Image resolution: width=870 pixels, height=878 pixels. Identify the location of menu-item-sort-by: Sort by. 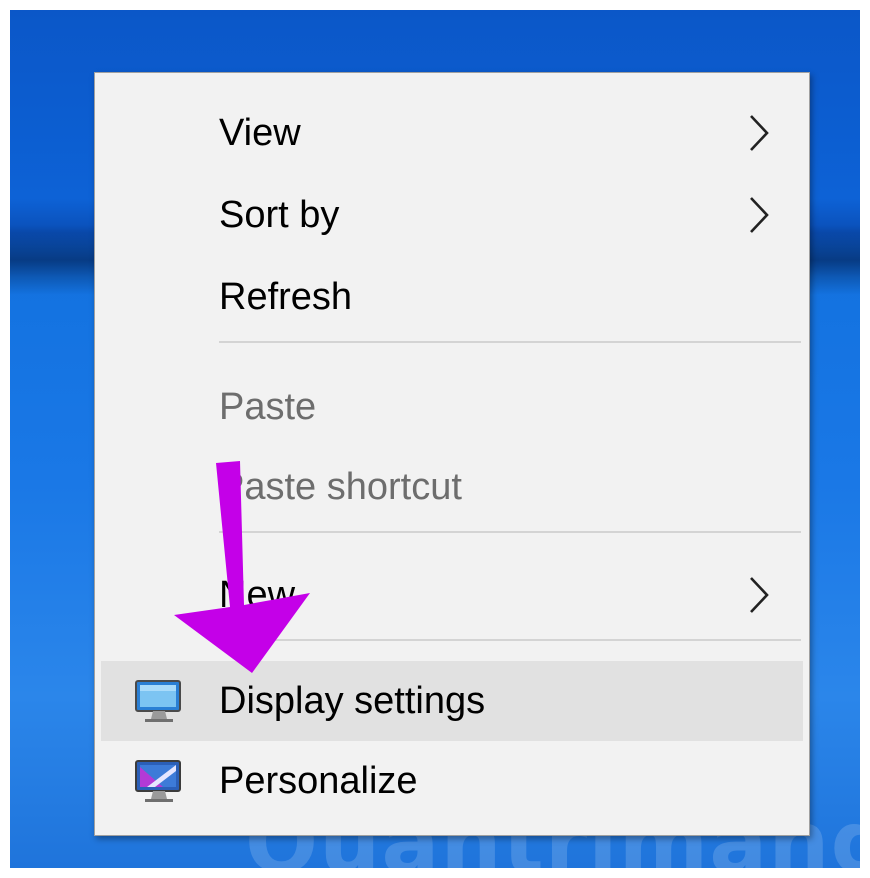
(452, 215).